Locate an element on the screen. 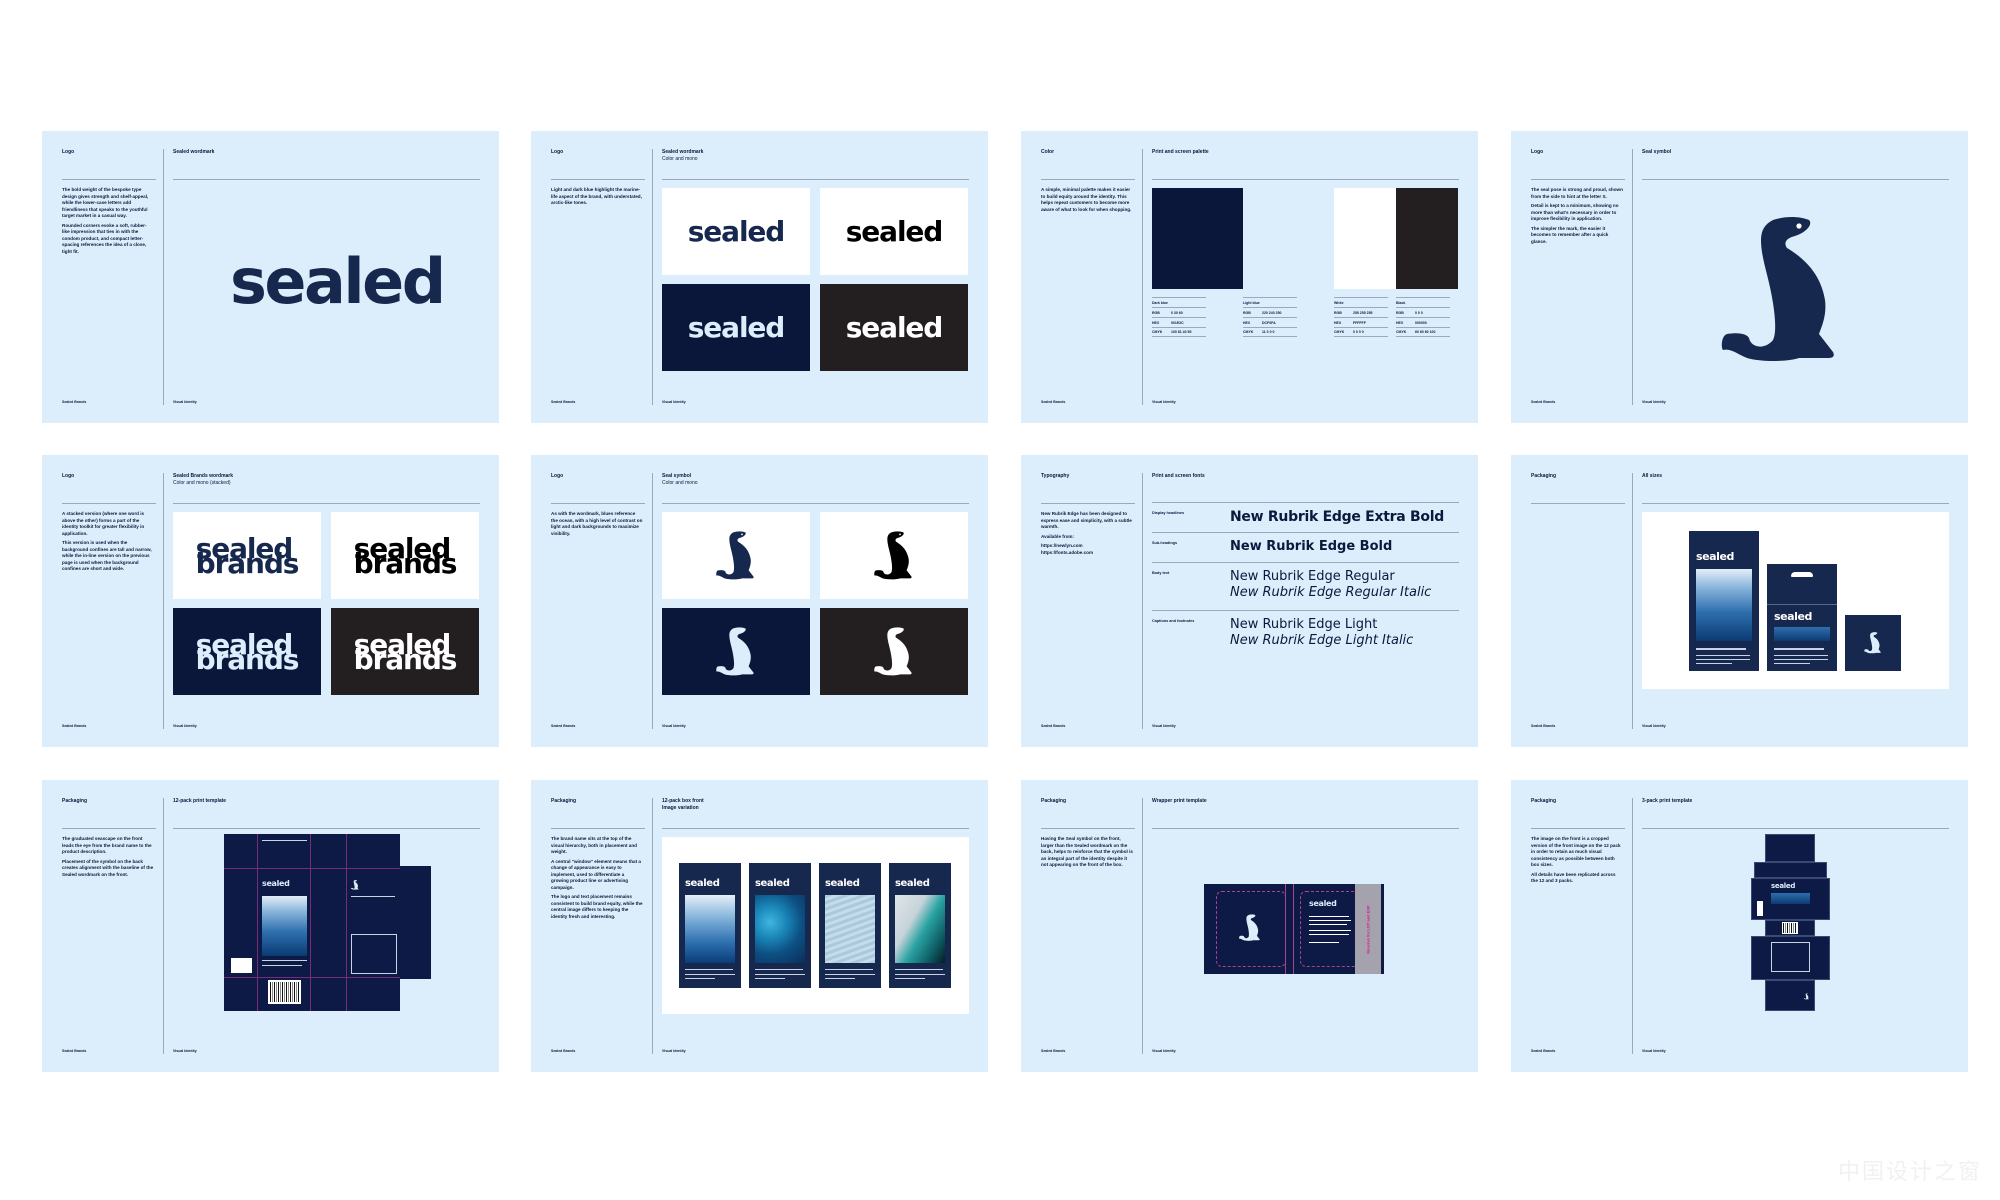  logo-variant-grid: sealed sealed sealed sealed is located at coordinates (815, 279).